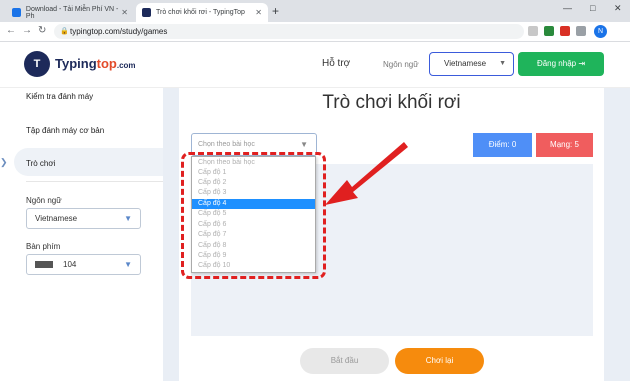 This screenshot has height=381, width=630. I want to click on start-button: Bắt đầu, so click(344, 361).